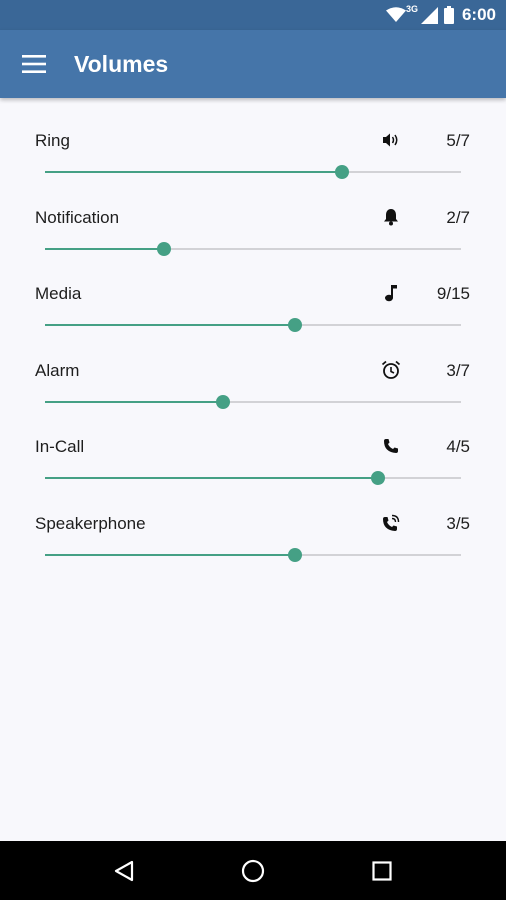 The width and height of the screenshot is (506, 900). Describe the element at coordinates (253, 215) in the screenshot. I see `volume-row-notification: Notification 2/7` at that location.